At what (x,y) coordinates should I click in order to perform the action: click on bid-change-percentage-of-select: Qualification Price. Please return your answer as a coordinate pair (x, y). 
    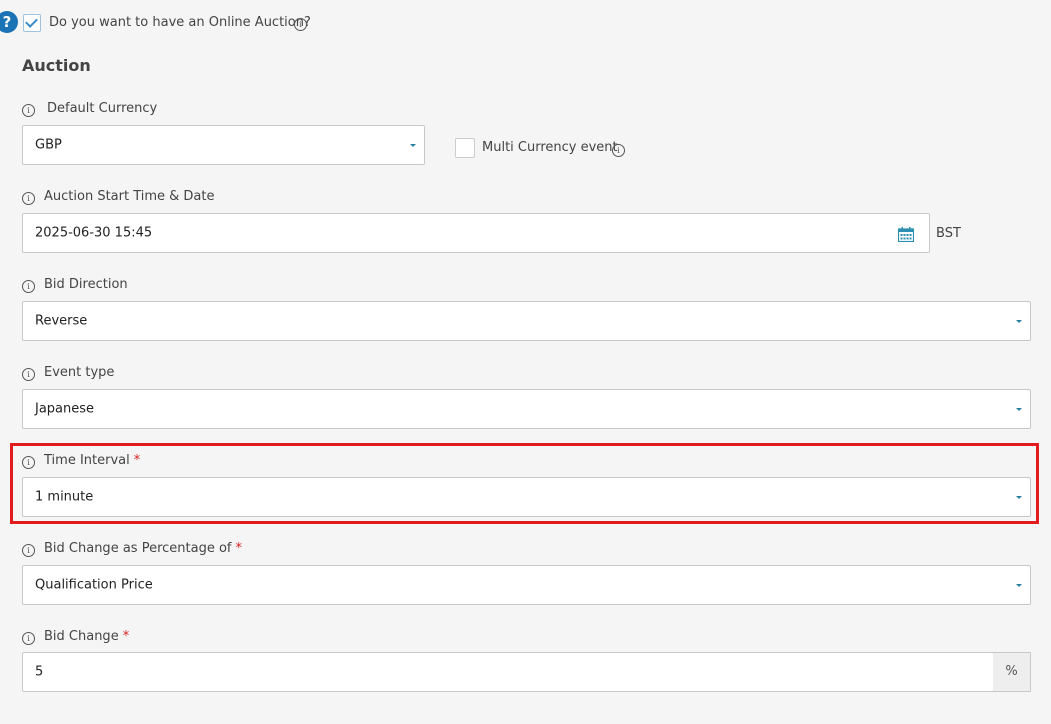
    Looking at the image, I should click on (526, 585).